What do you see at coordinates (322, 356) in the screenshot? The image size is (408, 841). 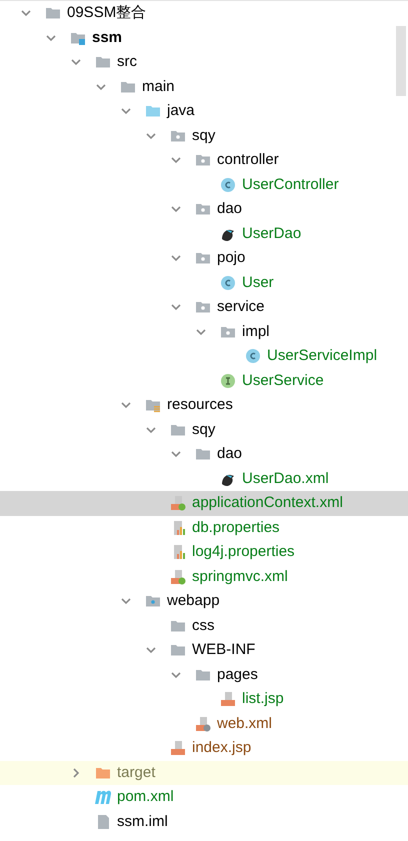 I see `node-label: UserServiceImpl` at bounding box center [322, 356].